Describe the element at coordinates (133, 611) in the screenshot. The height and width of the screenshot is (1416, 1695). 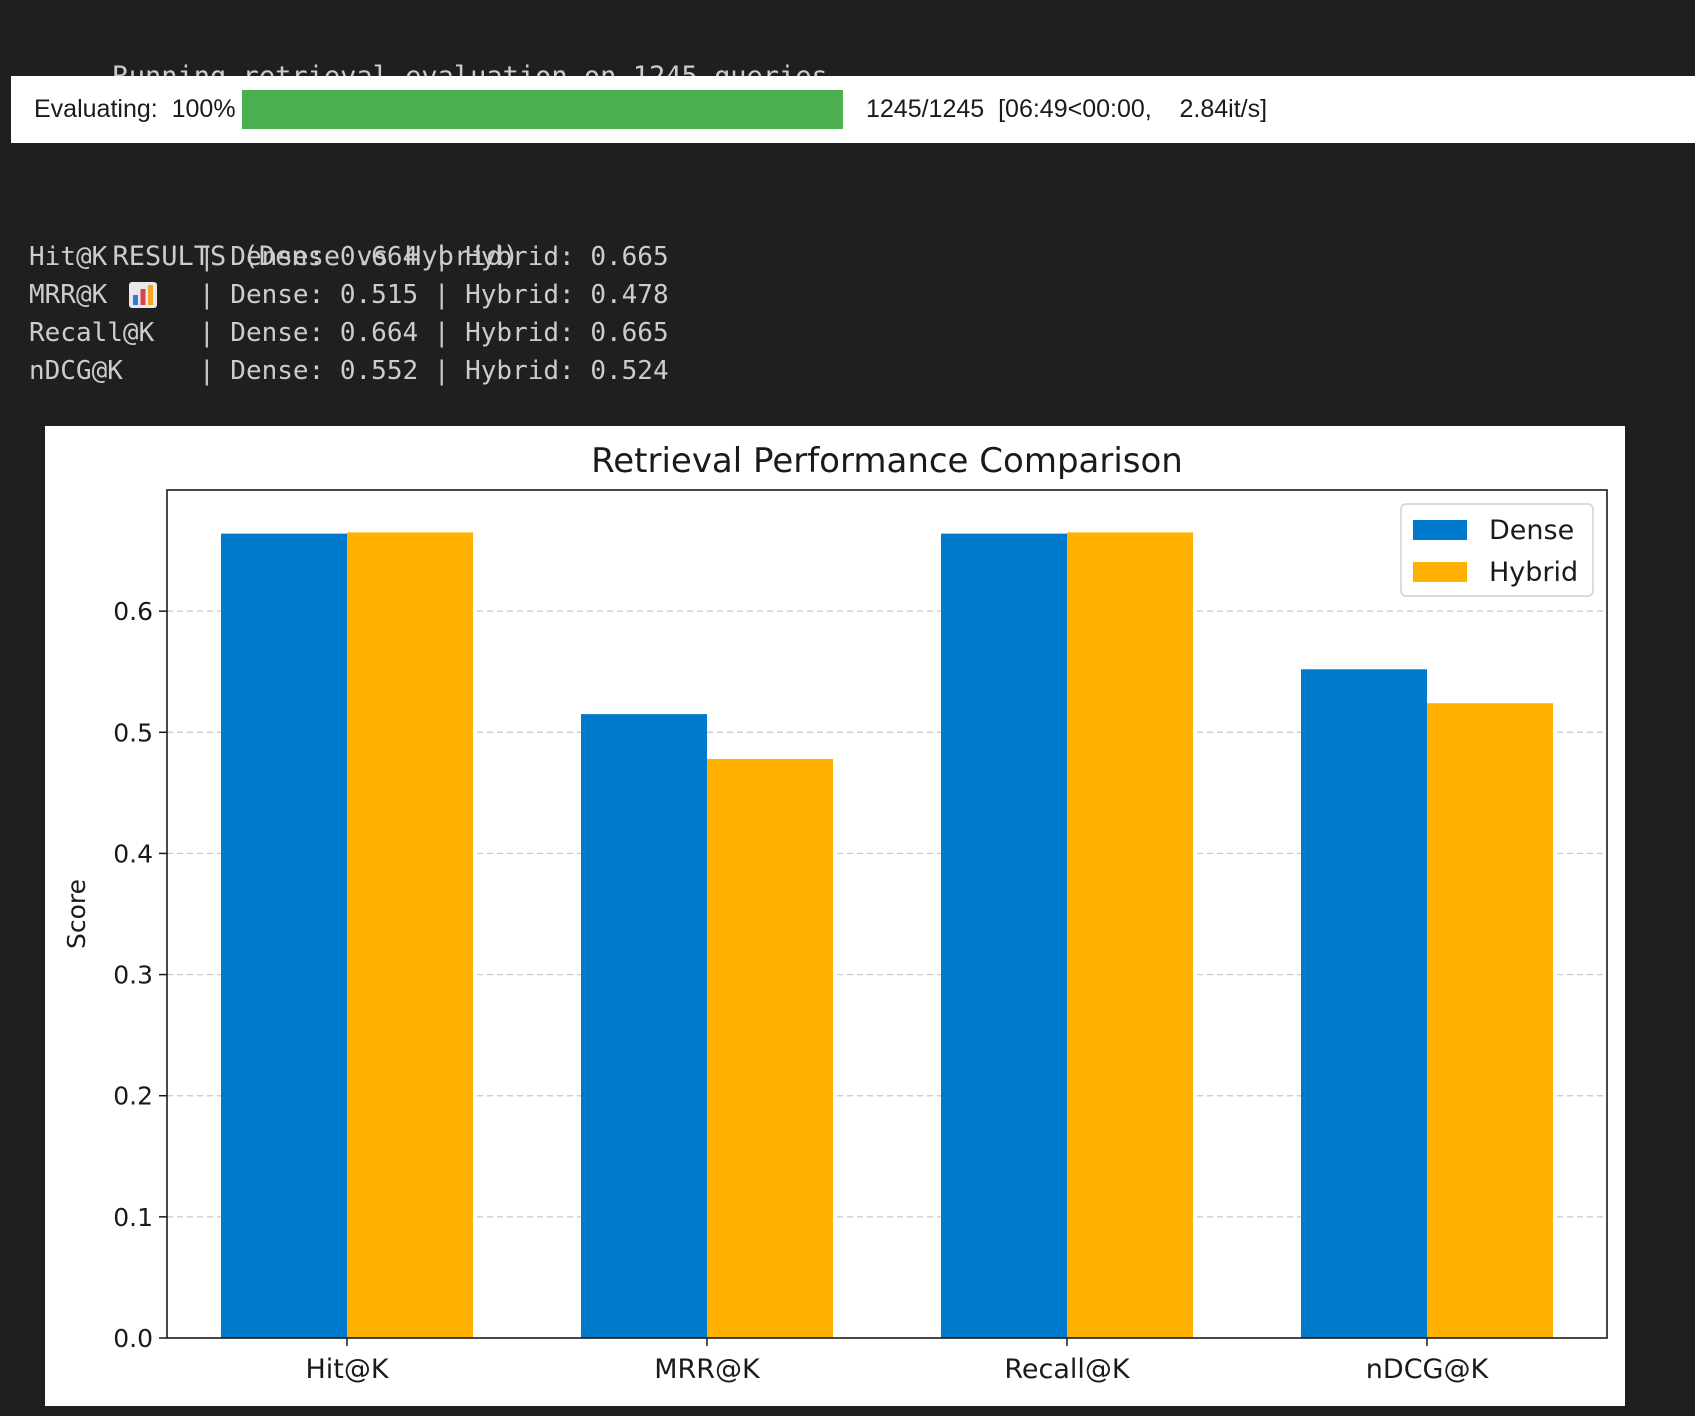
I see `y-tick-label: 0.6` at that location.